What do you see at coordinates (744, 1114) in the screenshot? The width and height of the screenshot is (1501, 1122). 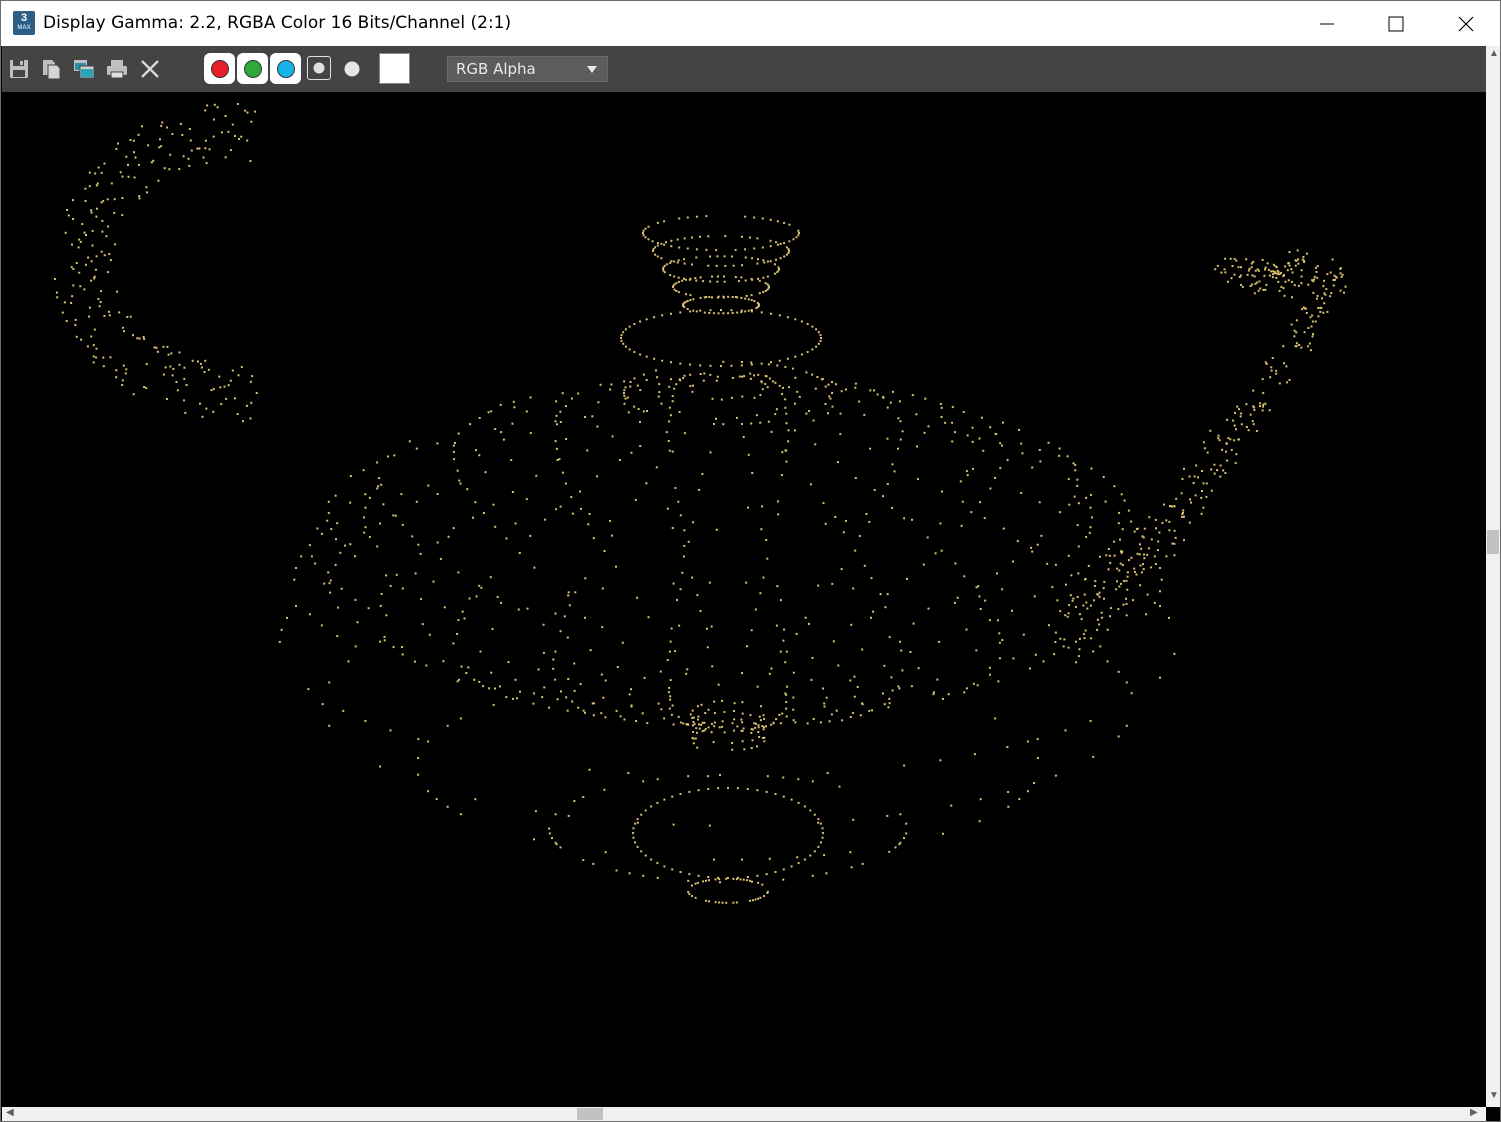 I see `horizontal-scrollbar: ◀ ▶` at bounding box center [744, 1114].